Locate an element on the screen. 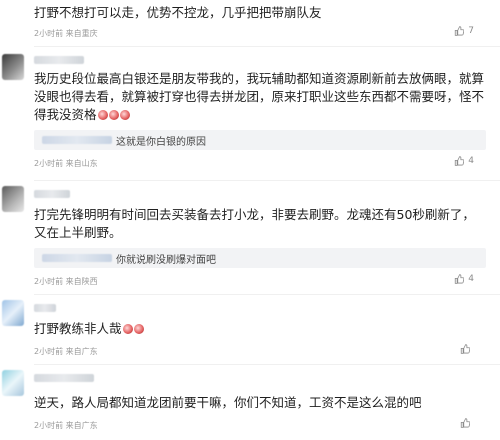 This screenshot has height=440, width=500. like-button: 7 is located at coordinates (464, 31).